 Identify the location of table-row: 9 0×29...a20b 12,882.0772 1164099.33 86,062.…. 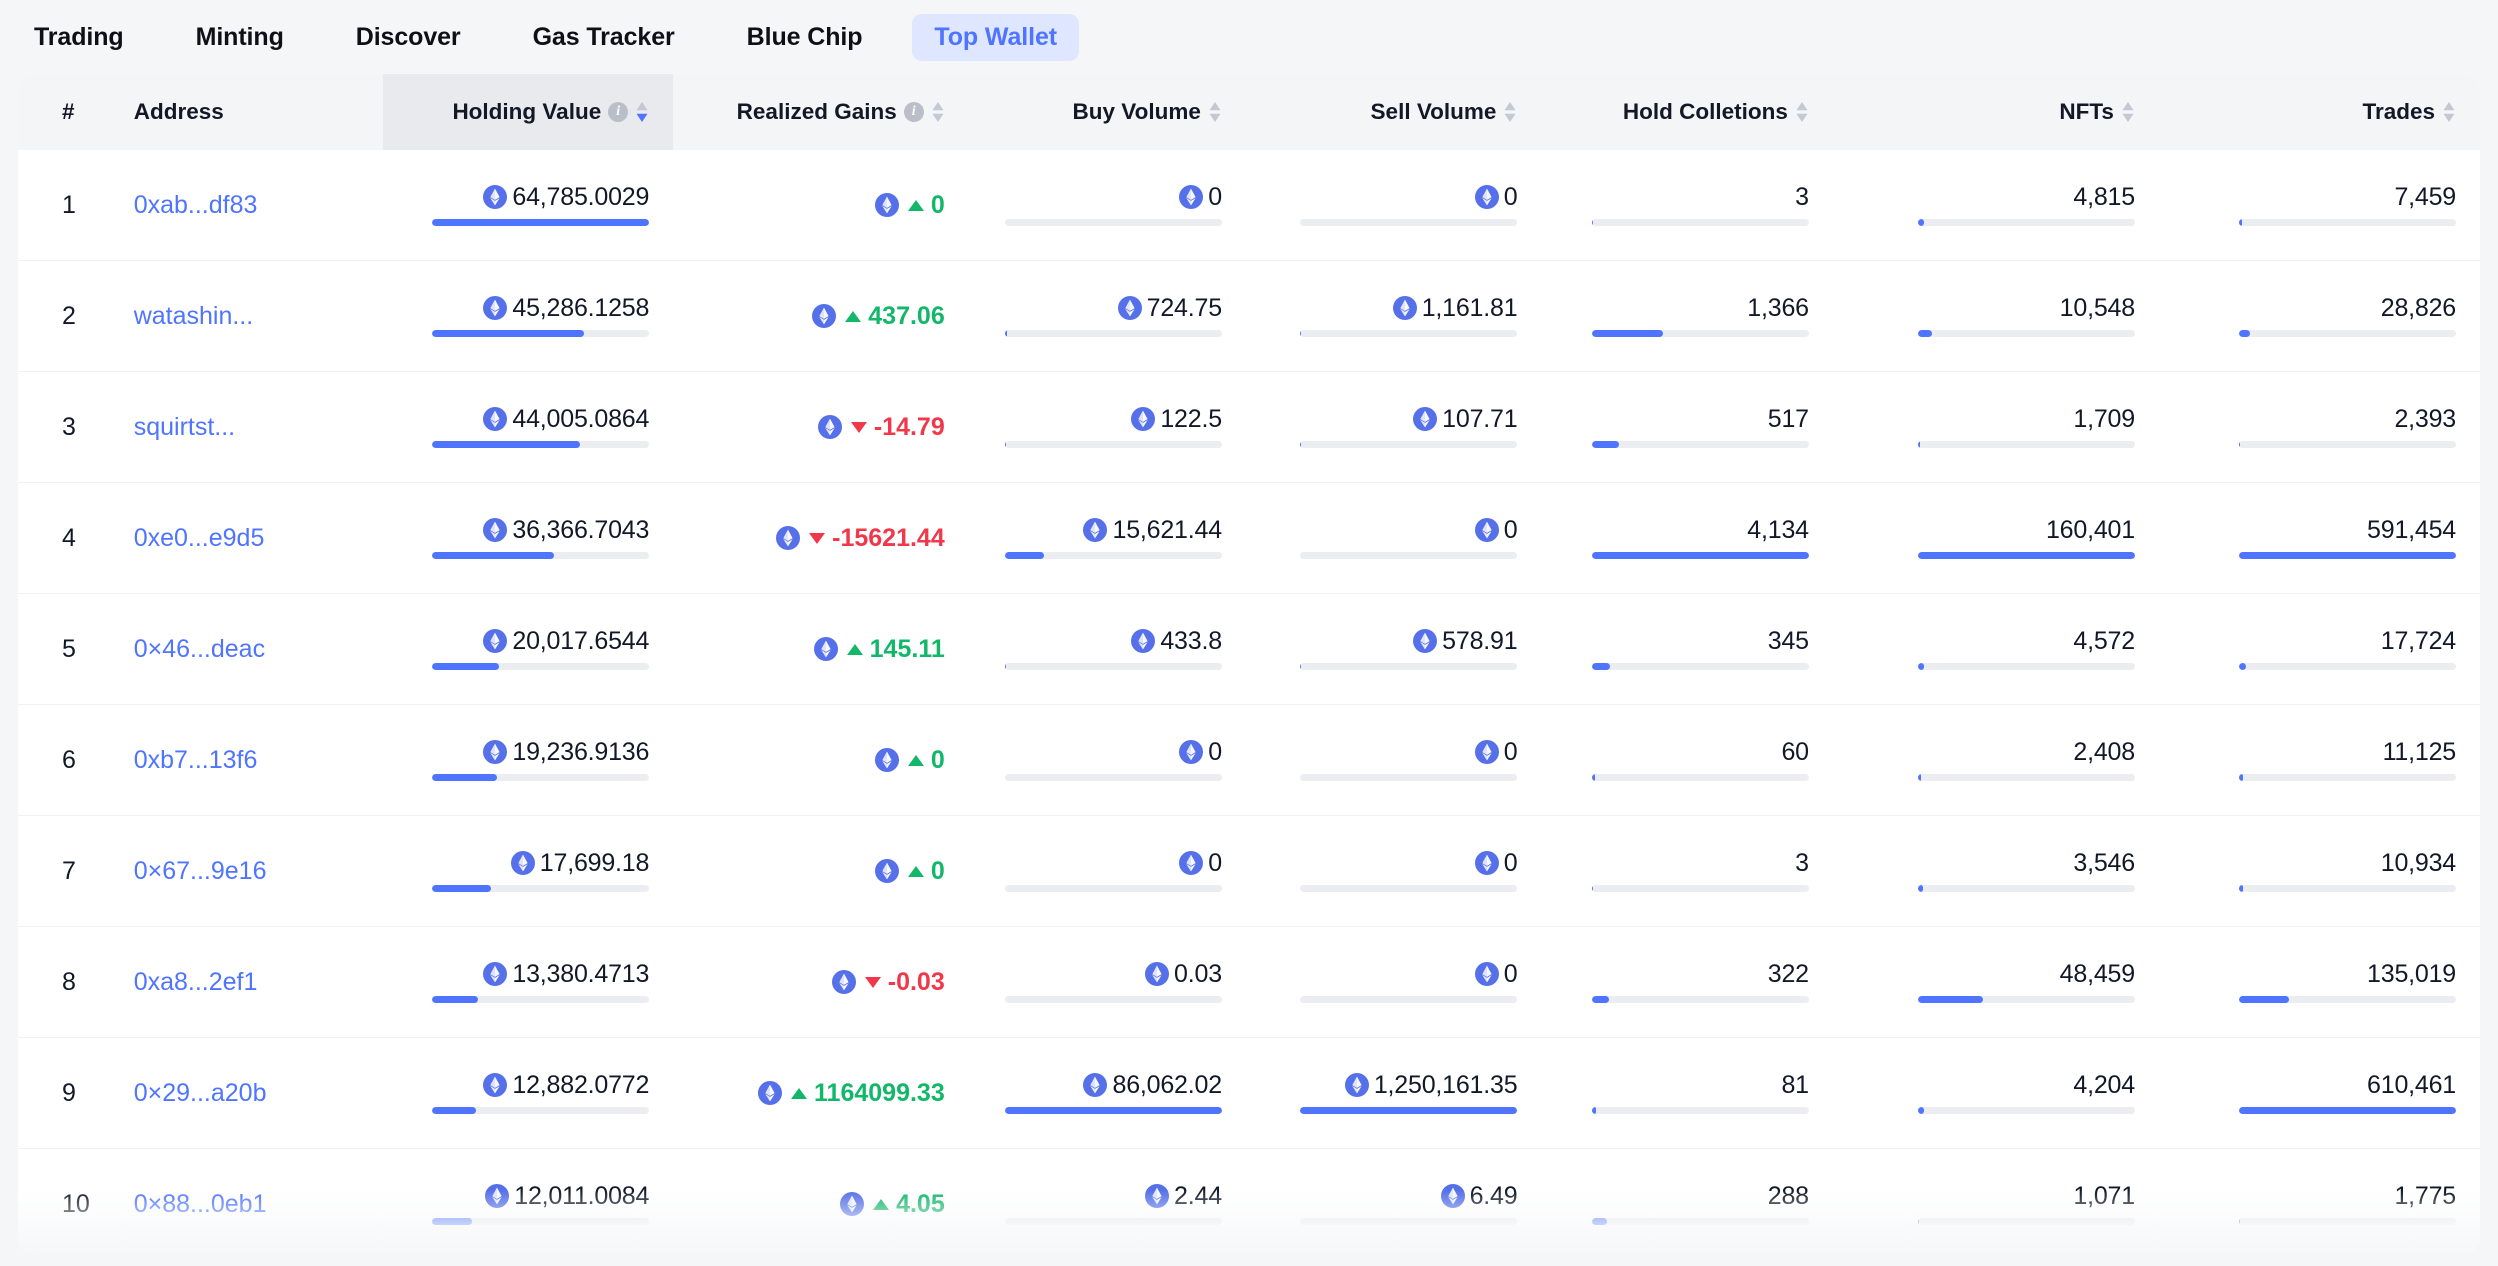
(1249, 1093).